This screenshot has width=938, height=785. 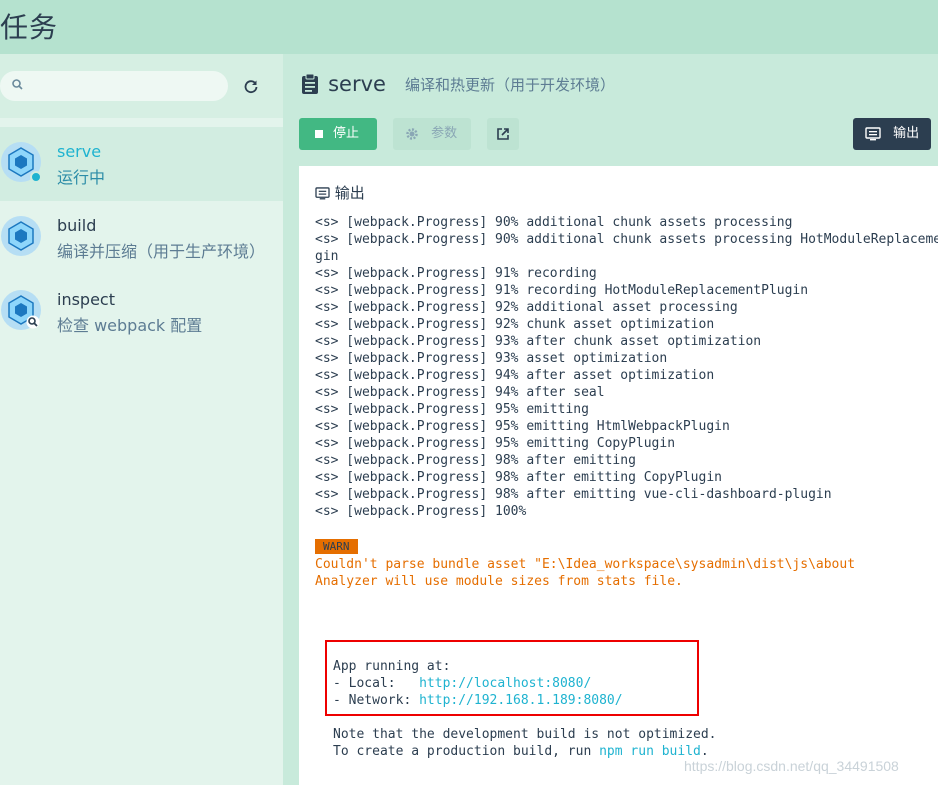 What do you see at coordinates (319, 133) in the screenshot?
I see `stop-icon` at bounding box center [319, 133].